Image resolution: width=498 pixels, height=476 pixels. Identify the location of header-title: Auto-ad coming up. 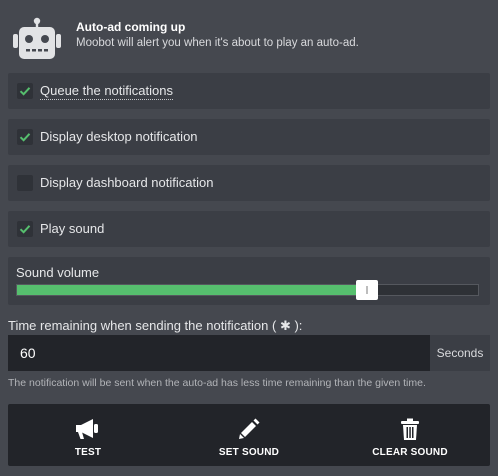
(131, 27).